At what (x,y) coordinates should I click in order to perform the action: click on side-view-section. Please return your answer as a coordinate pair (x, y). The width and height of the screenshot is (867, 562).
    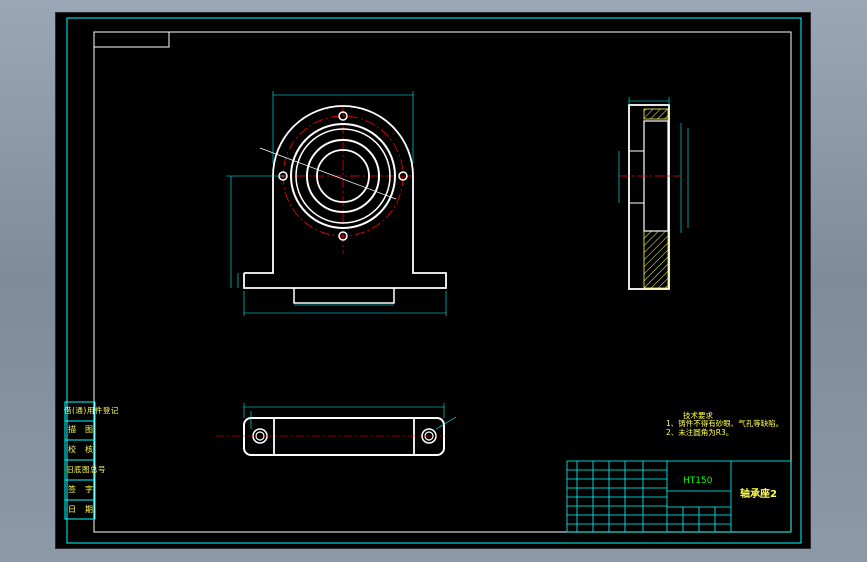
    Looking at the image, I should click on (653, 193).